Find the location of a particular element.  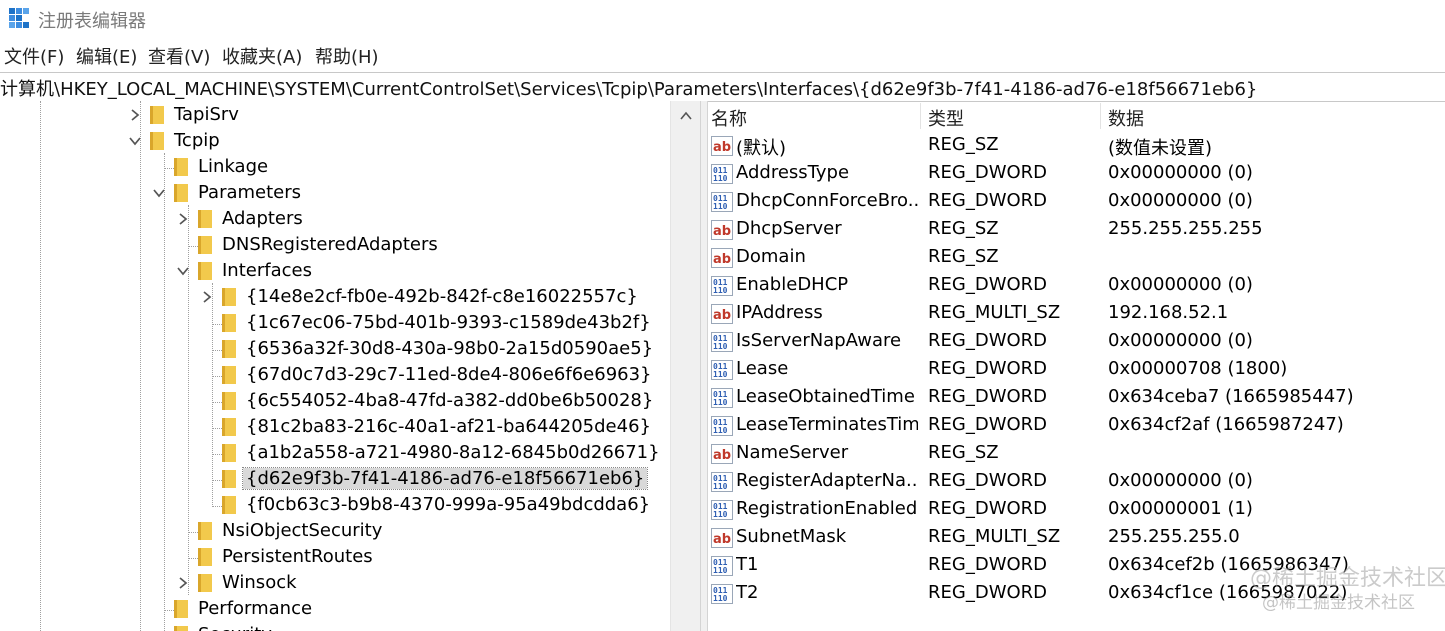

value-name: LeaseObtainedTime is located at coordinates (825, 396).